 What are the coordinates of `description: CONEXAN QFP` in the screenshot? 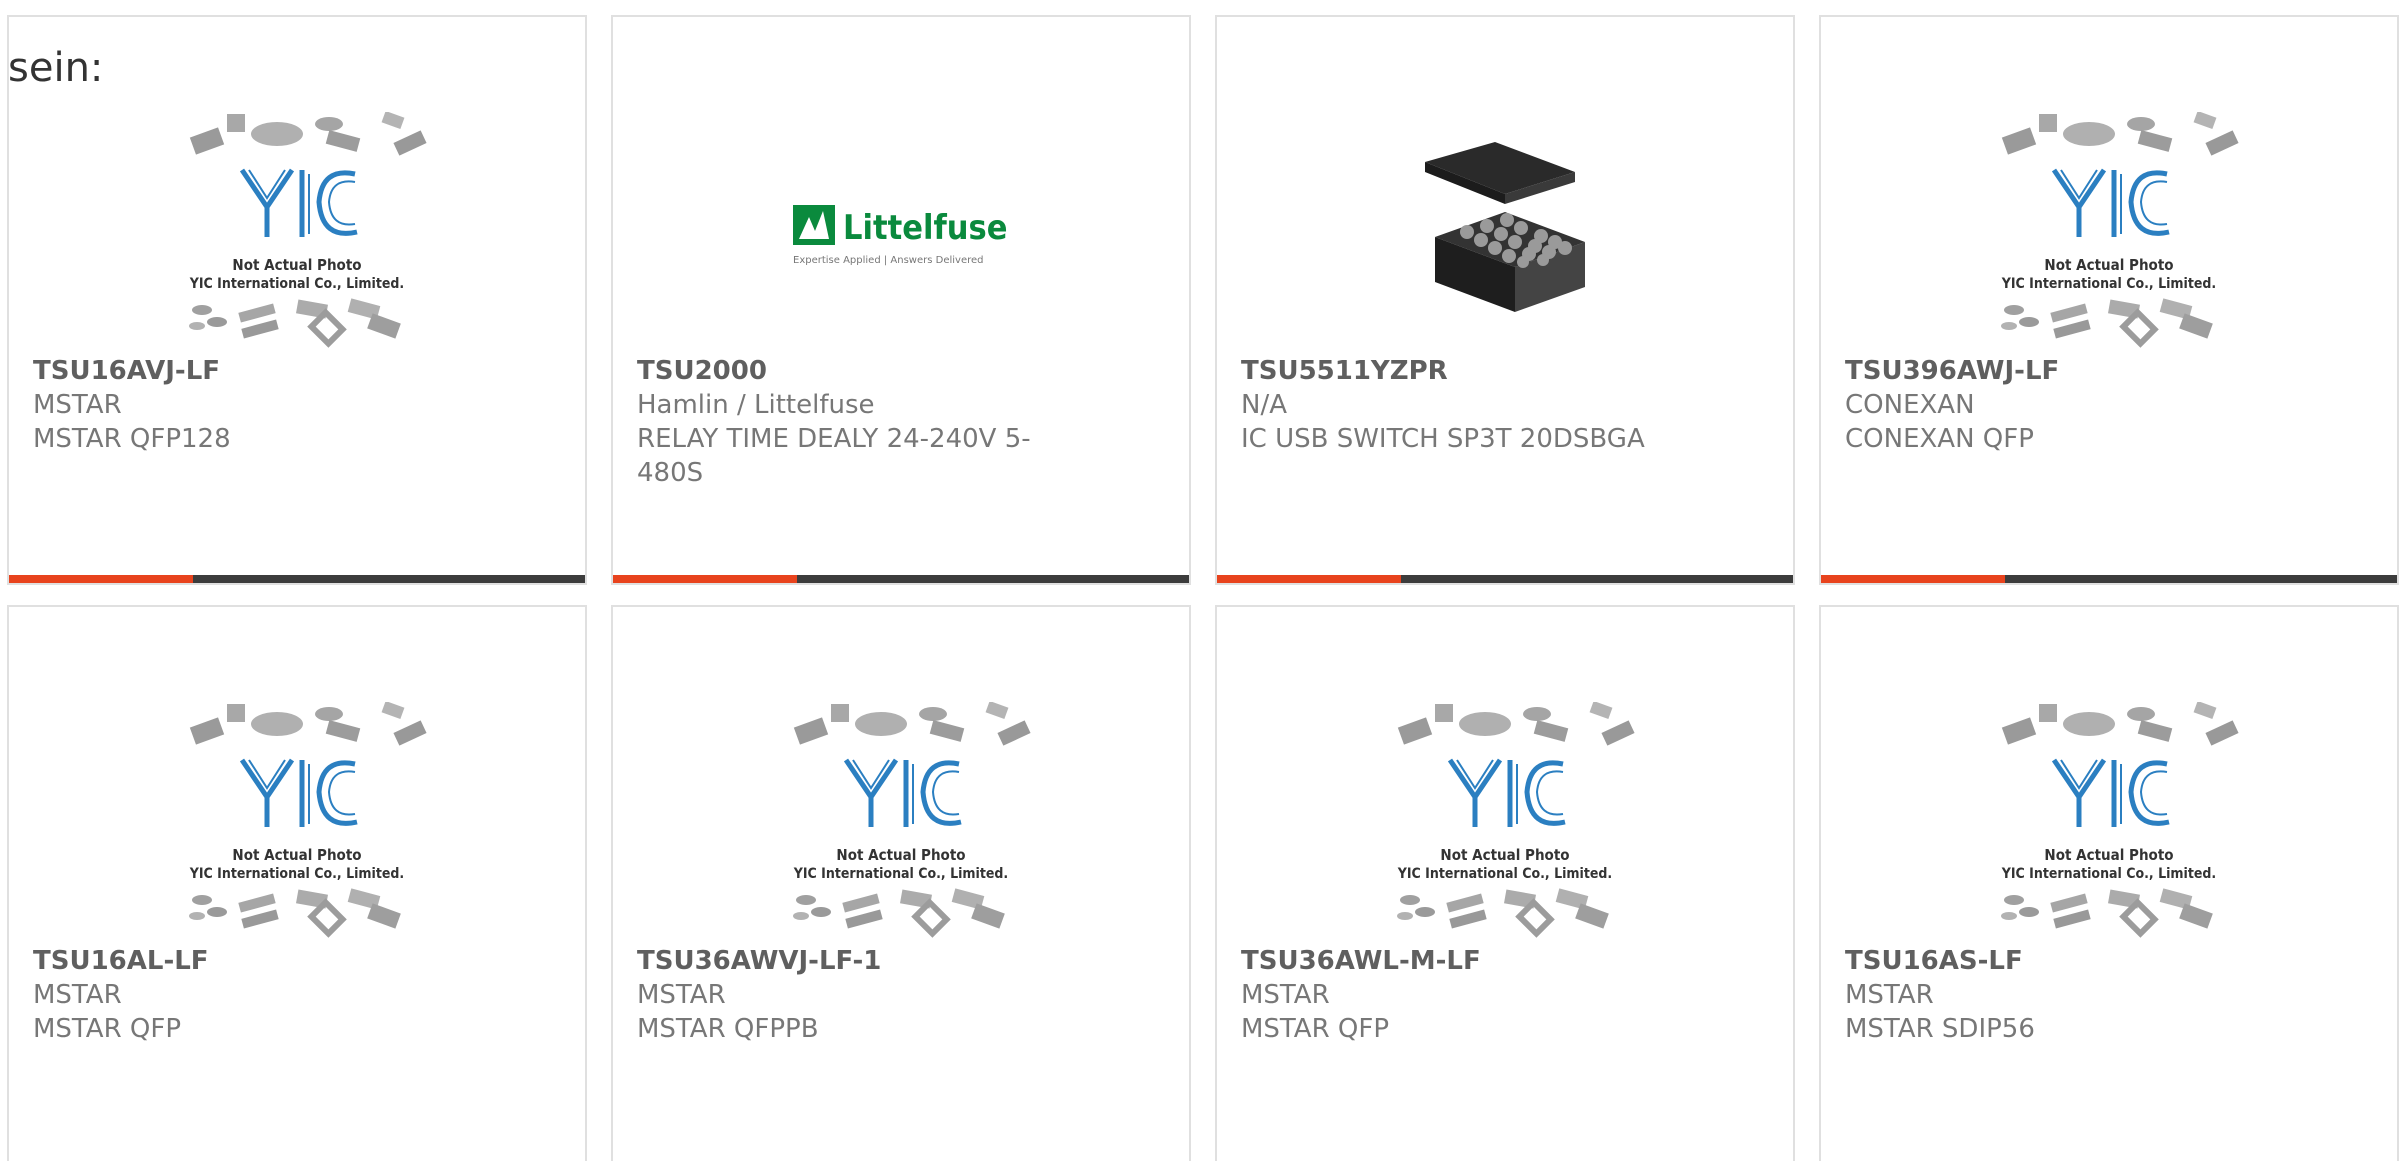 It's located at (1939, 439).